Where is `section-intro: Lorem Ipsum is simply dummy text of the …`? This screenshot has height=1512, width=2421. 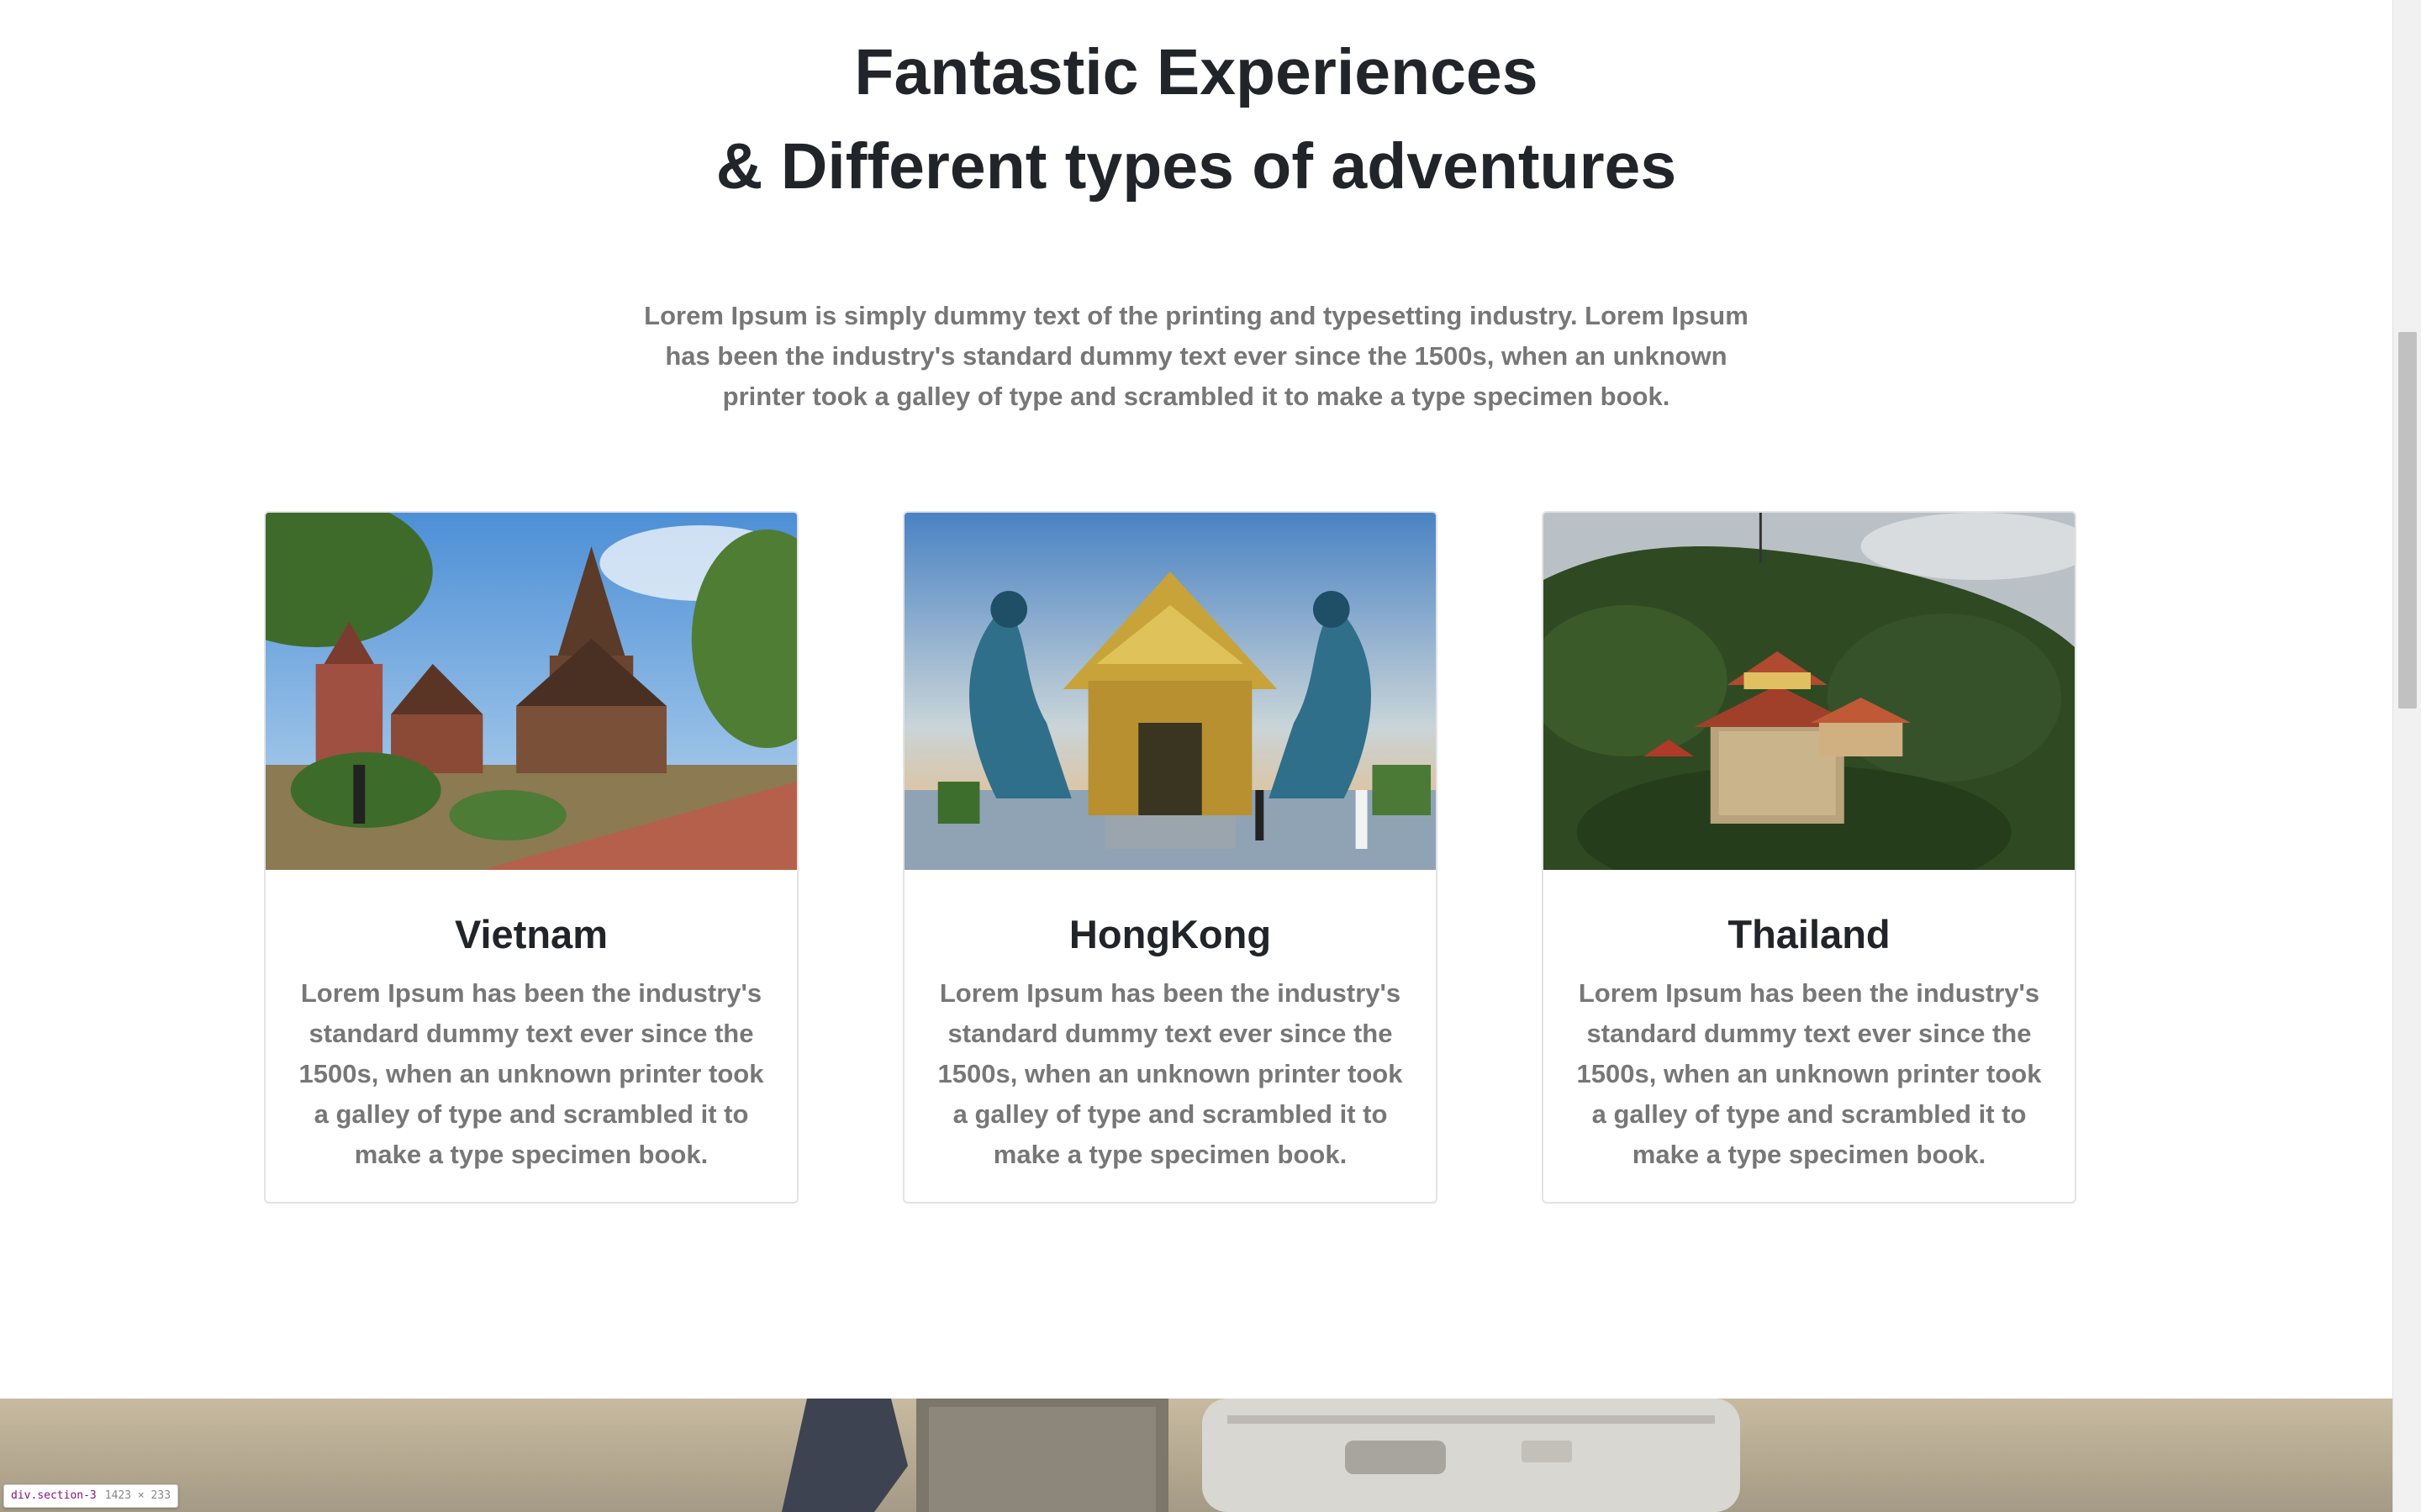 section-intro: Lorem Ipsum is simply dummy text of the … is located at coordinates (1196, 356).